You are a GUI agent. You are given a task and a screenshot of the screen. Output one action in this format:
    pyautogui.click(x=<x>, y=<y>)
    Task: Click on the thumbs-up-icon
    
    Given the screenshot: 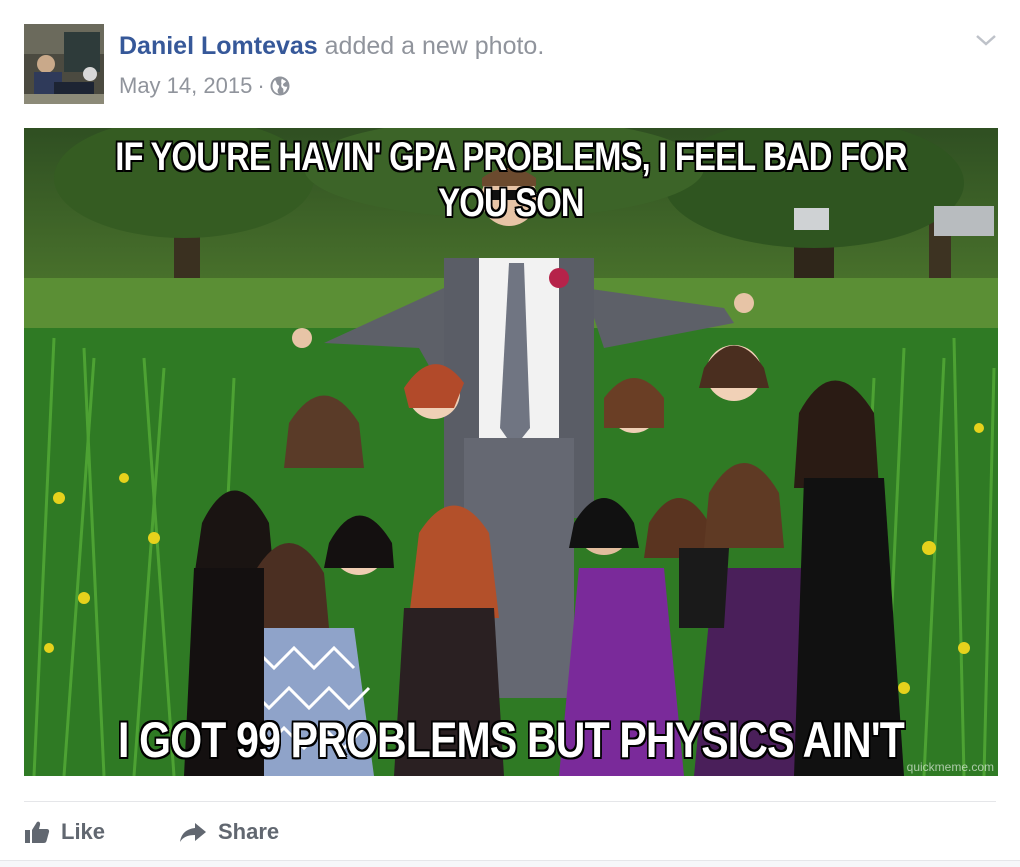 What is the action you would take?
    pyautogui.click(x=37, y=832)
    